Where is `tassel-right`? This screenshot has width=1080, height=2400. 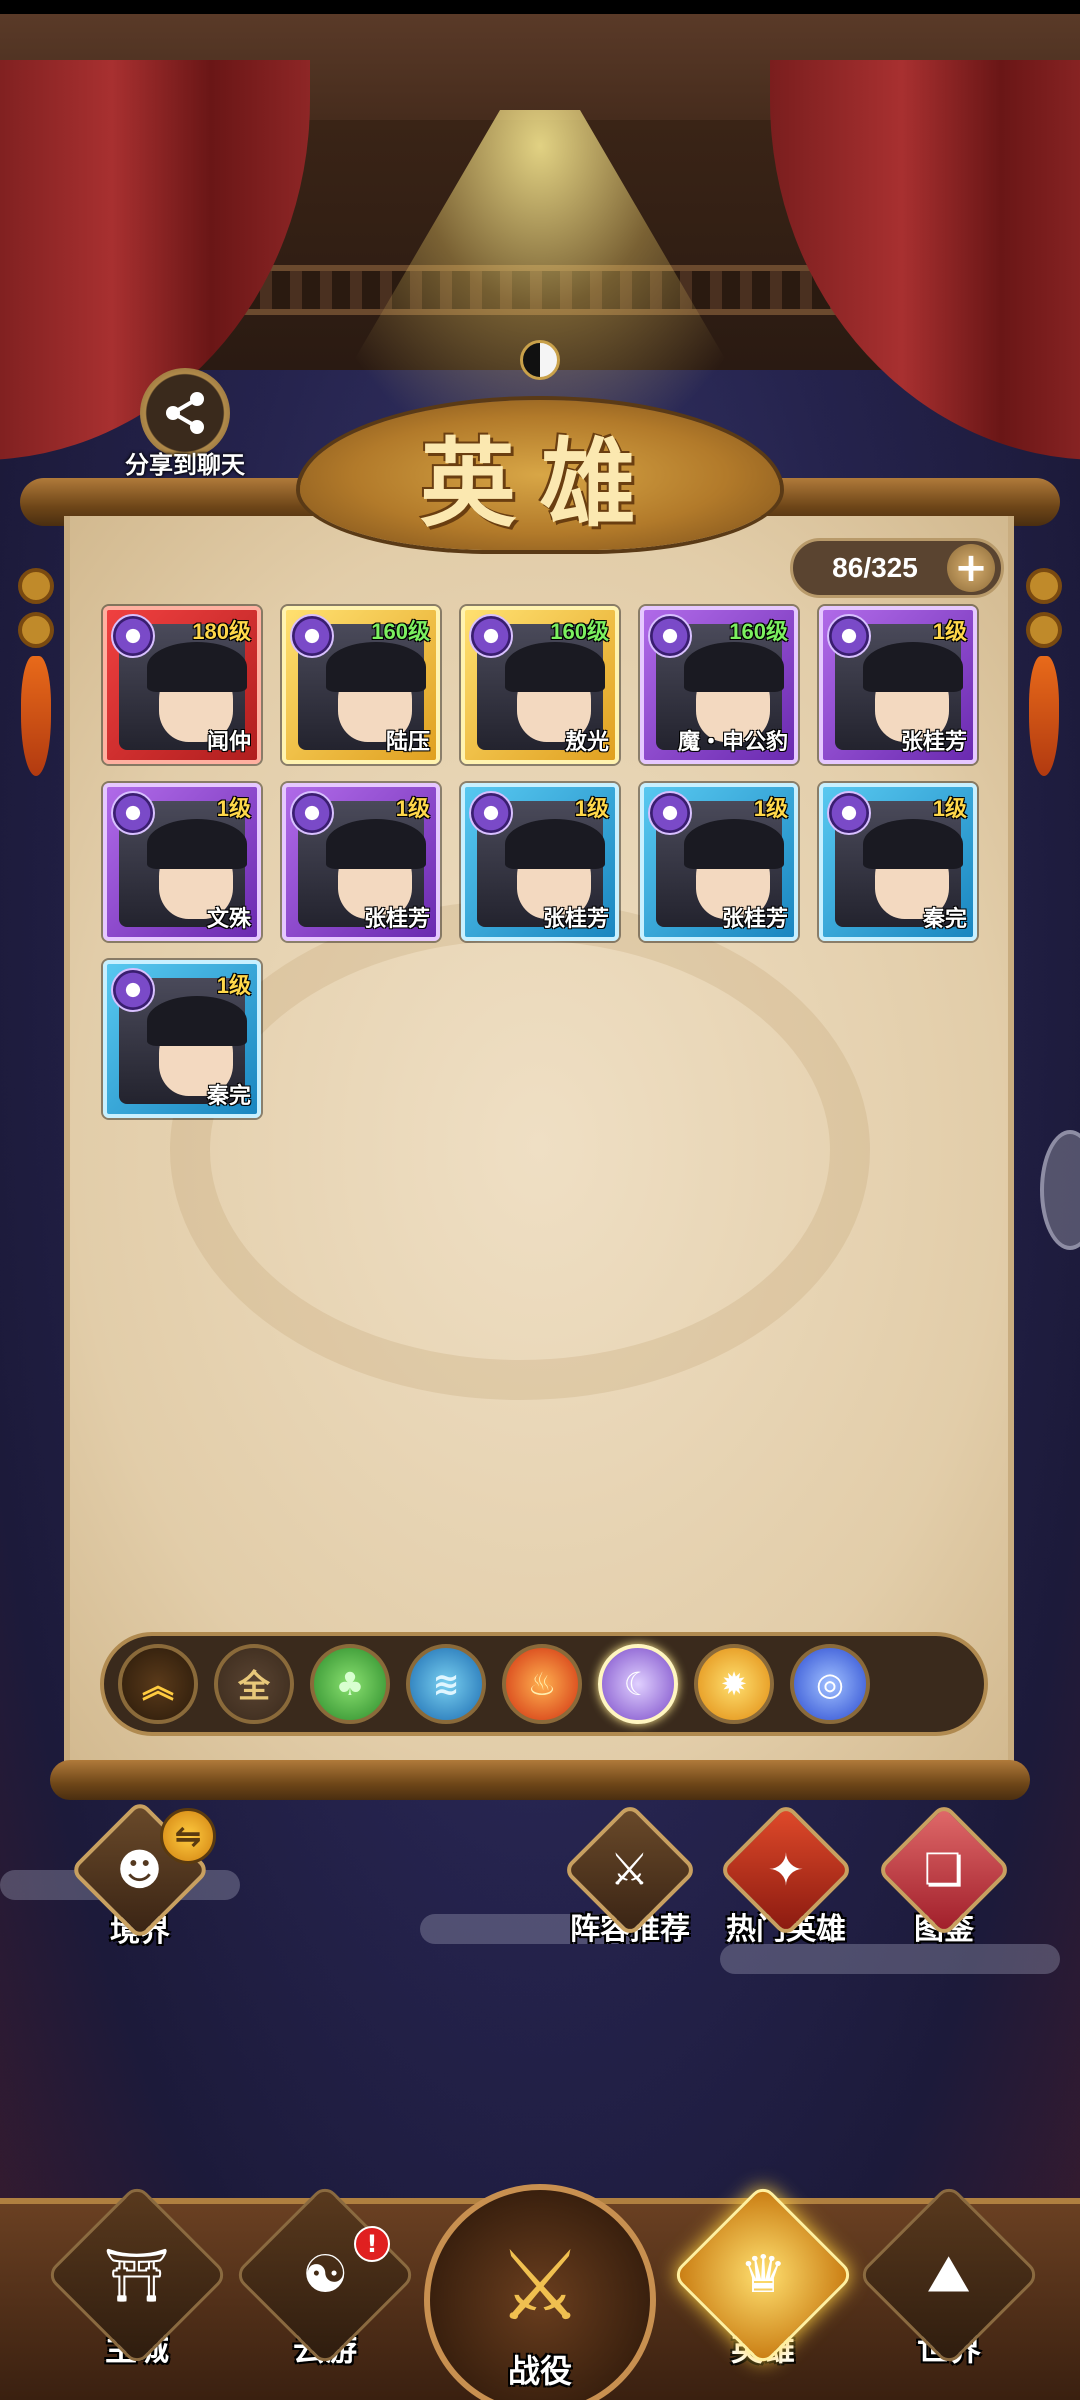 tassel-right is located at coordinates (1044, 700).